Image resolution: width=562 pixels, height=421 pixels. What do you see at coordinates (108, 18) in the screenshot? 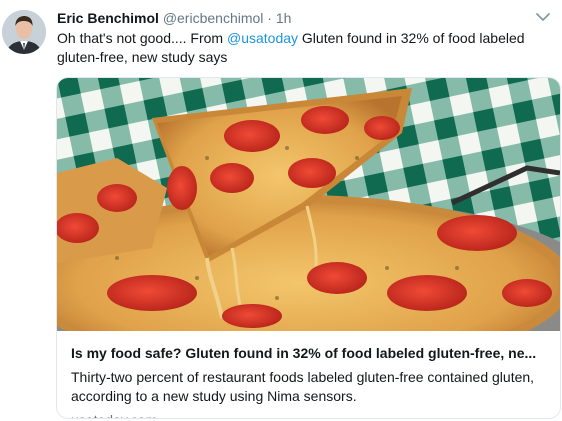
I see `author-name: Eric Benchimol` at bounding box center [108, 18].